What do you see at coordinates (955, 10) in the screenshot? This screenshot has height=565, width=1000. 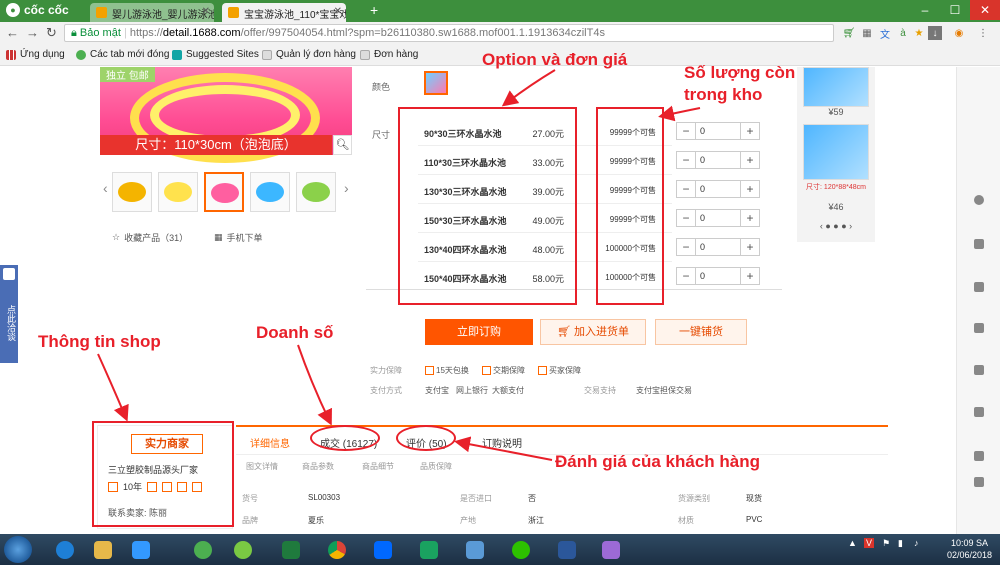 I see `maximize-icon: ☐` at bounding box center [955, 10].